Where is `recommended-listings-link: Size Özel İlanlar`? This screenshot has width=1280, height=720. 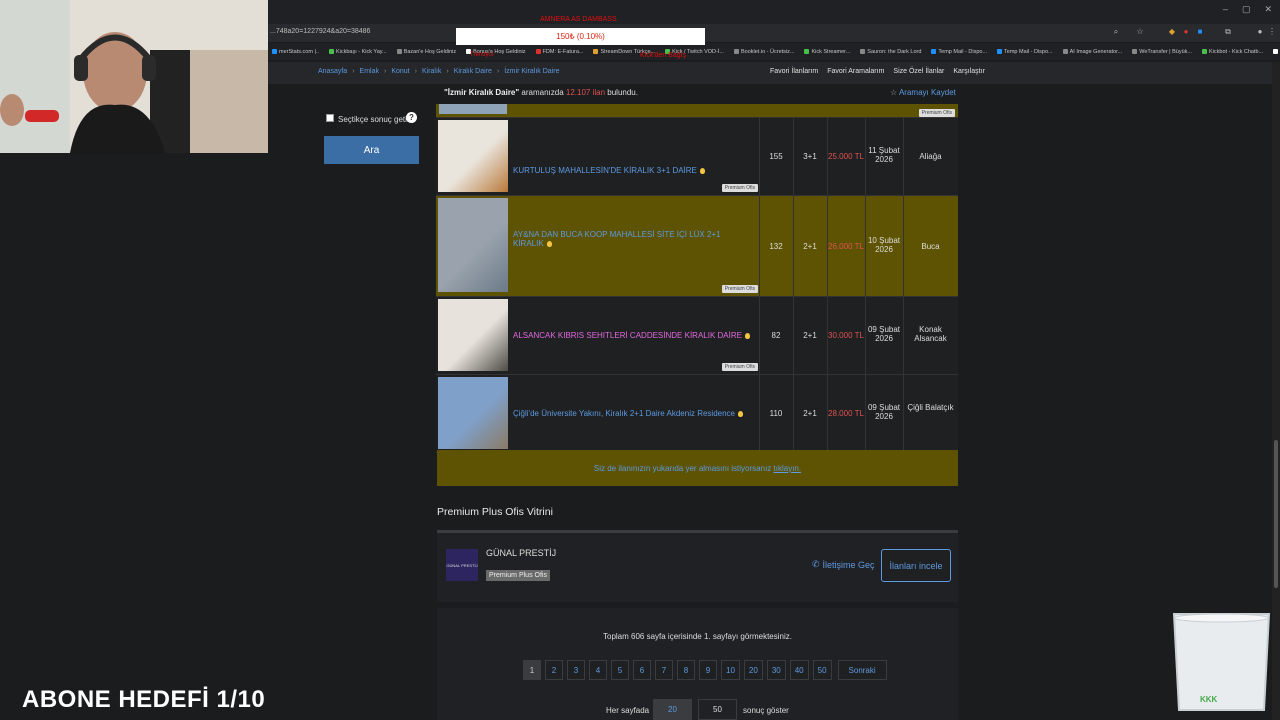
recommended-listings-link: Size Özel İlanlar is located at coordinates (918, 71).